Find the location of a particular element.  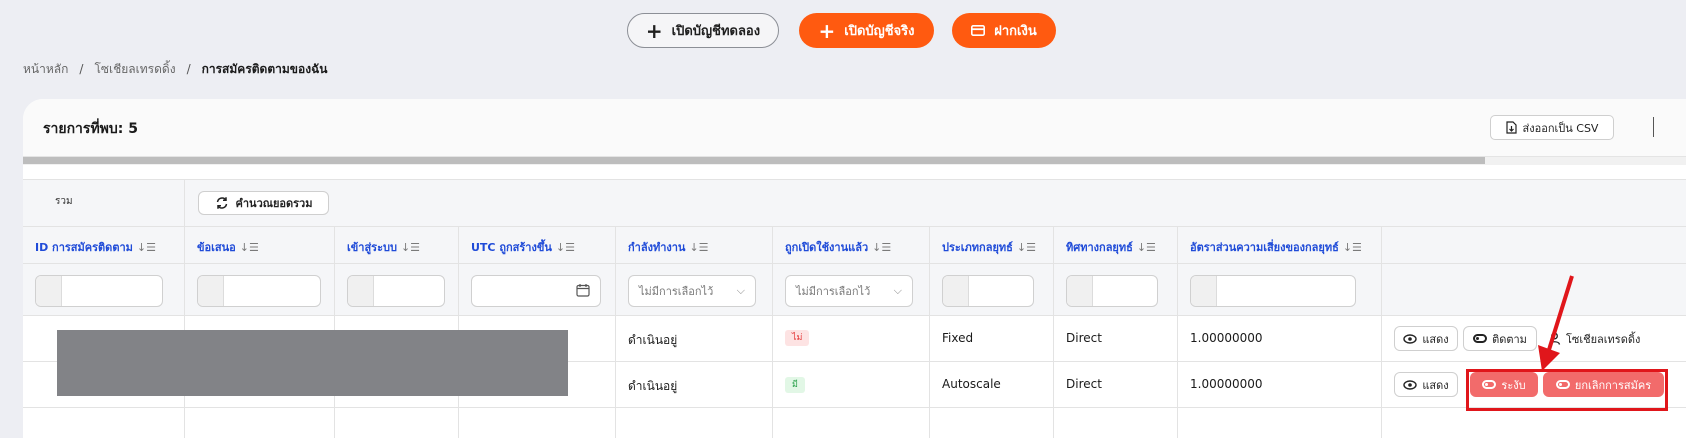

calendar-icon is located at coordinates (583, 290).